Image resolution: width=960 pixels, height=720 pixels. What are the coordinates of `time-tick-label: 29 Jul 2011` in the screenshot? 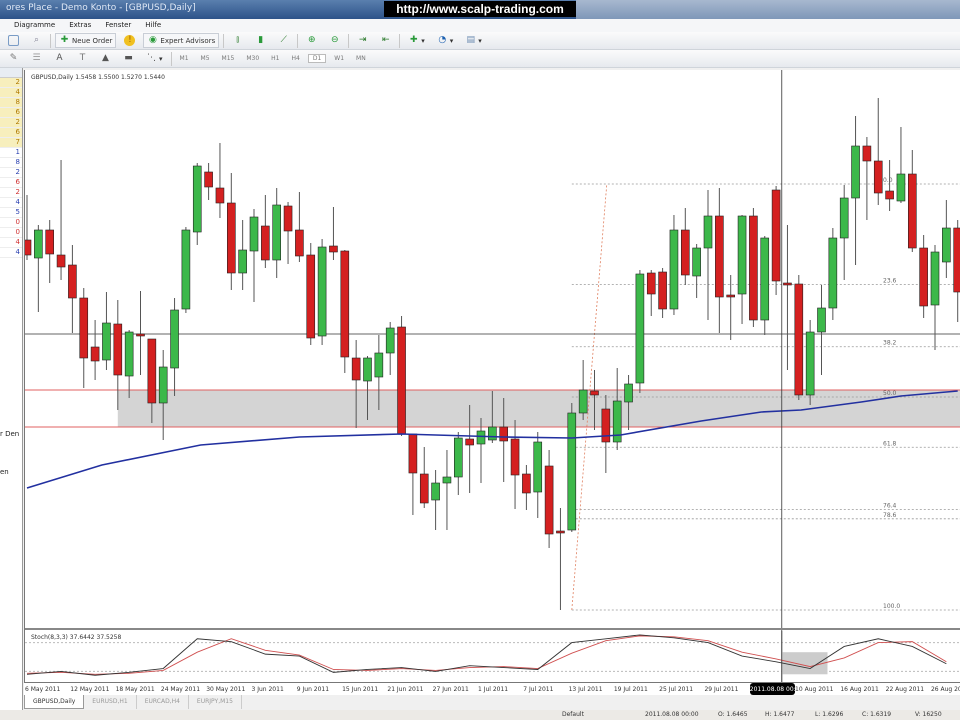 It's located at (721, 689).